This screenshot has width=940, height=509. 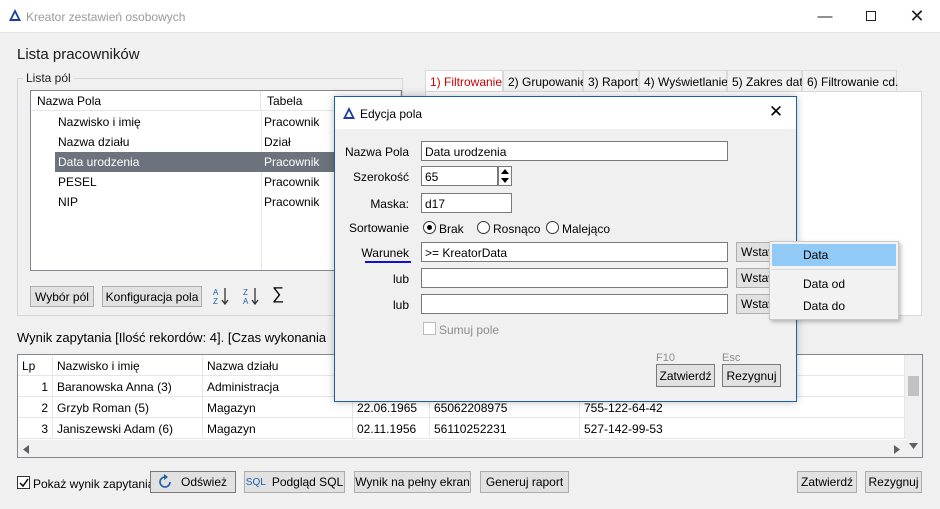 What do you see at coordinates (152, 296) in the screenshot?
I see `configure-field-button: Konfiguracja pola` at bounding box center [152, 296].